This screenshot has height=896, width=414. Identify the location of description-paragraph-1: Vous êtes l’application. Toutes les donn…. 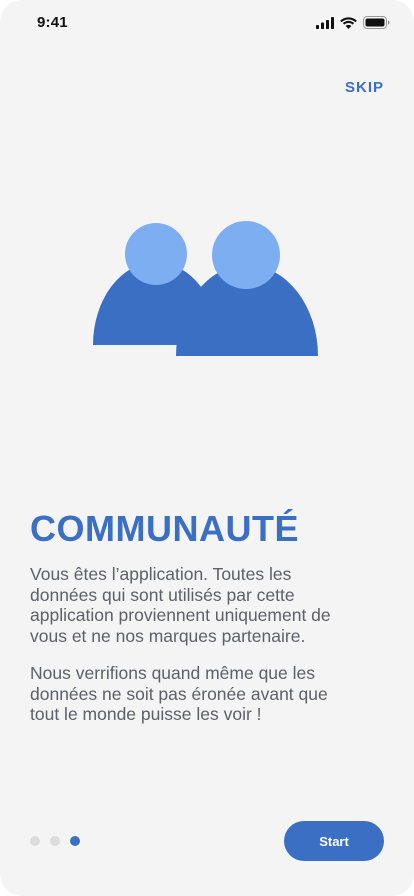
(210, 605).